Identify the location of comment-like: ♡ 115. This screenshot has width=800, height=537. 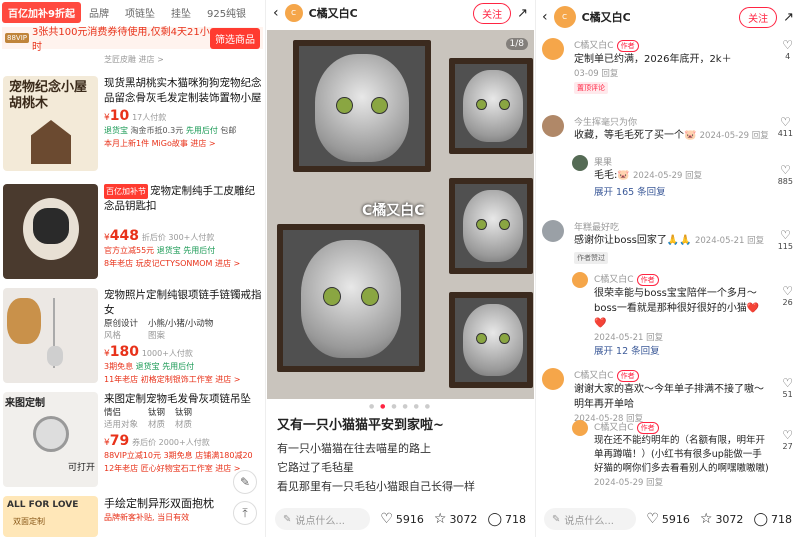
(785, 239).